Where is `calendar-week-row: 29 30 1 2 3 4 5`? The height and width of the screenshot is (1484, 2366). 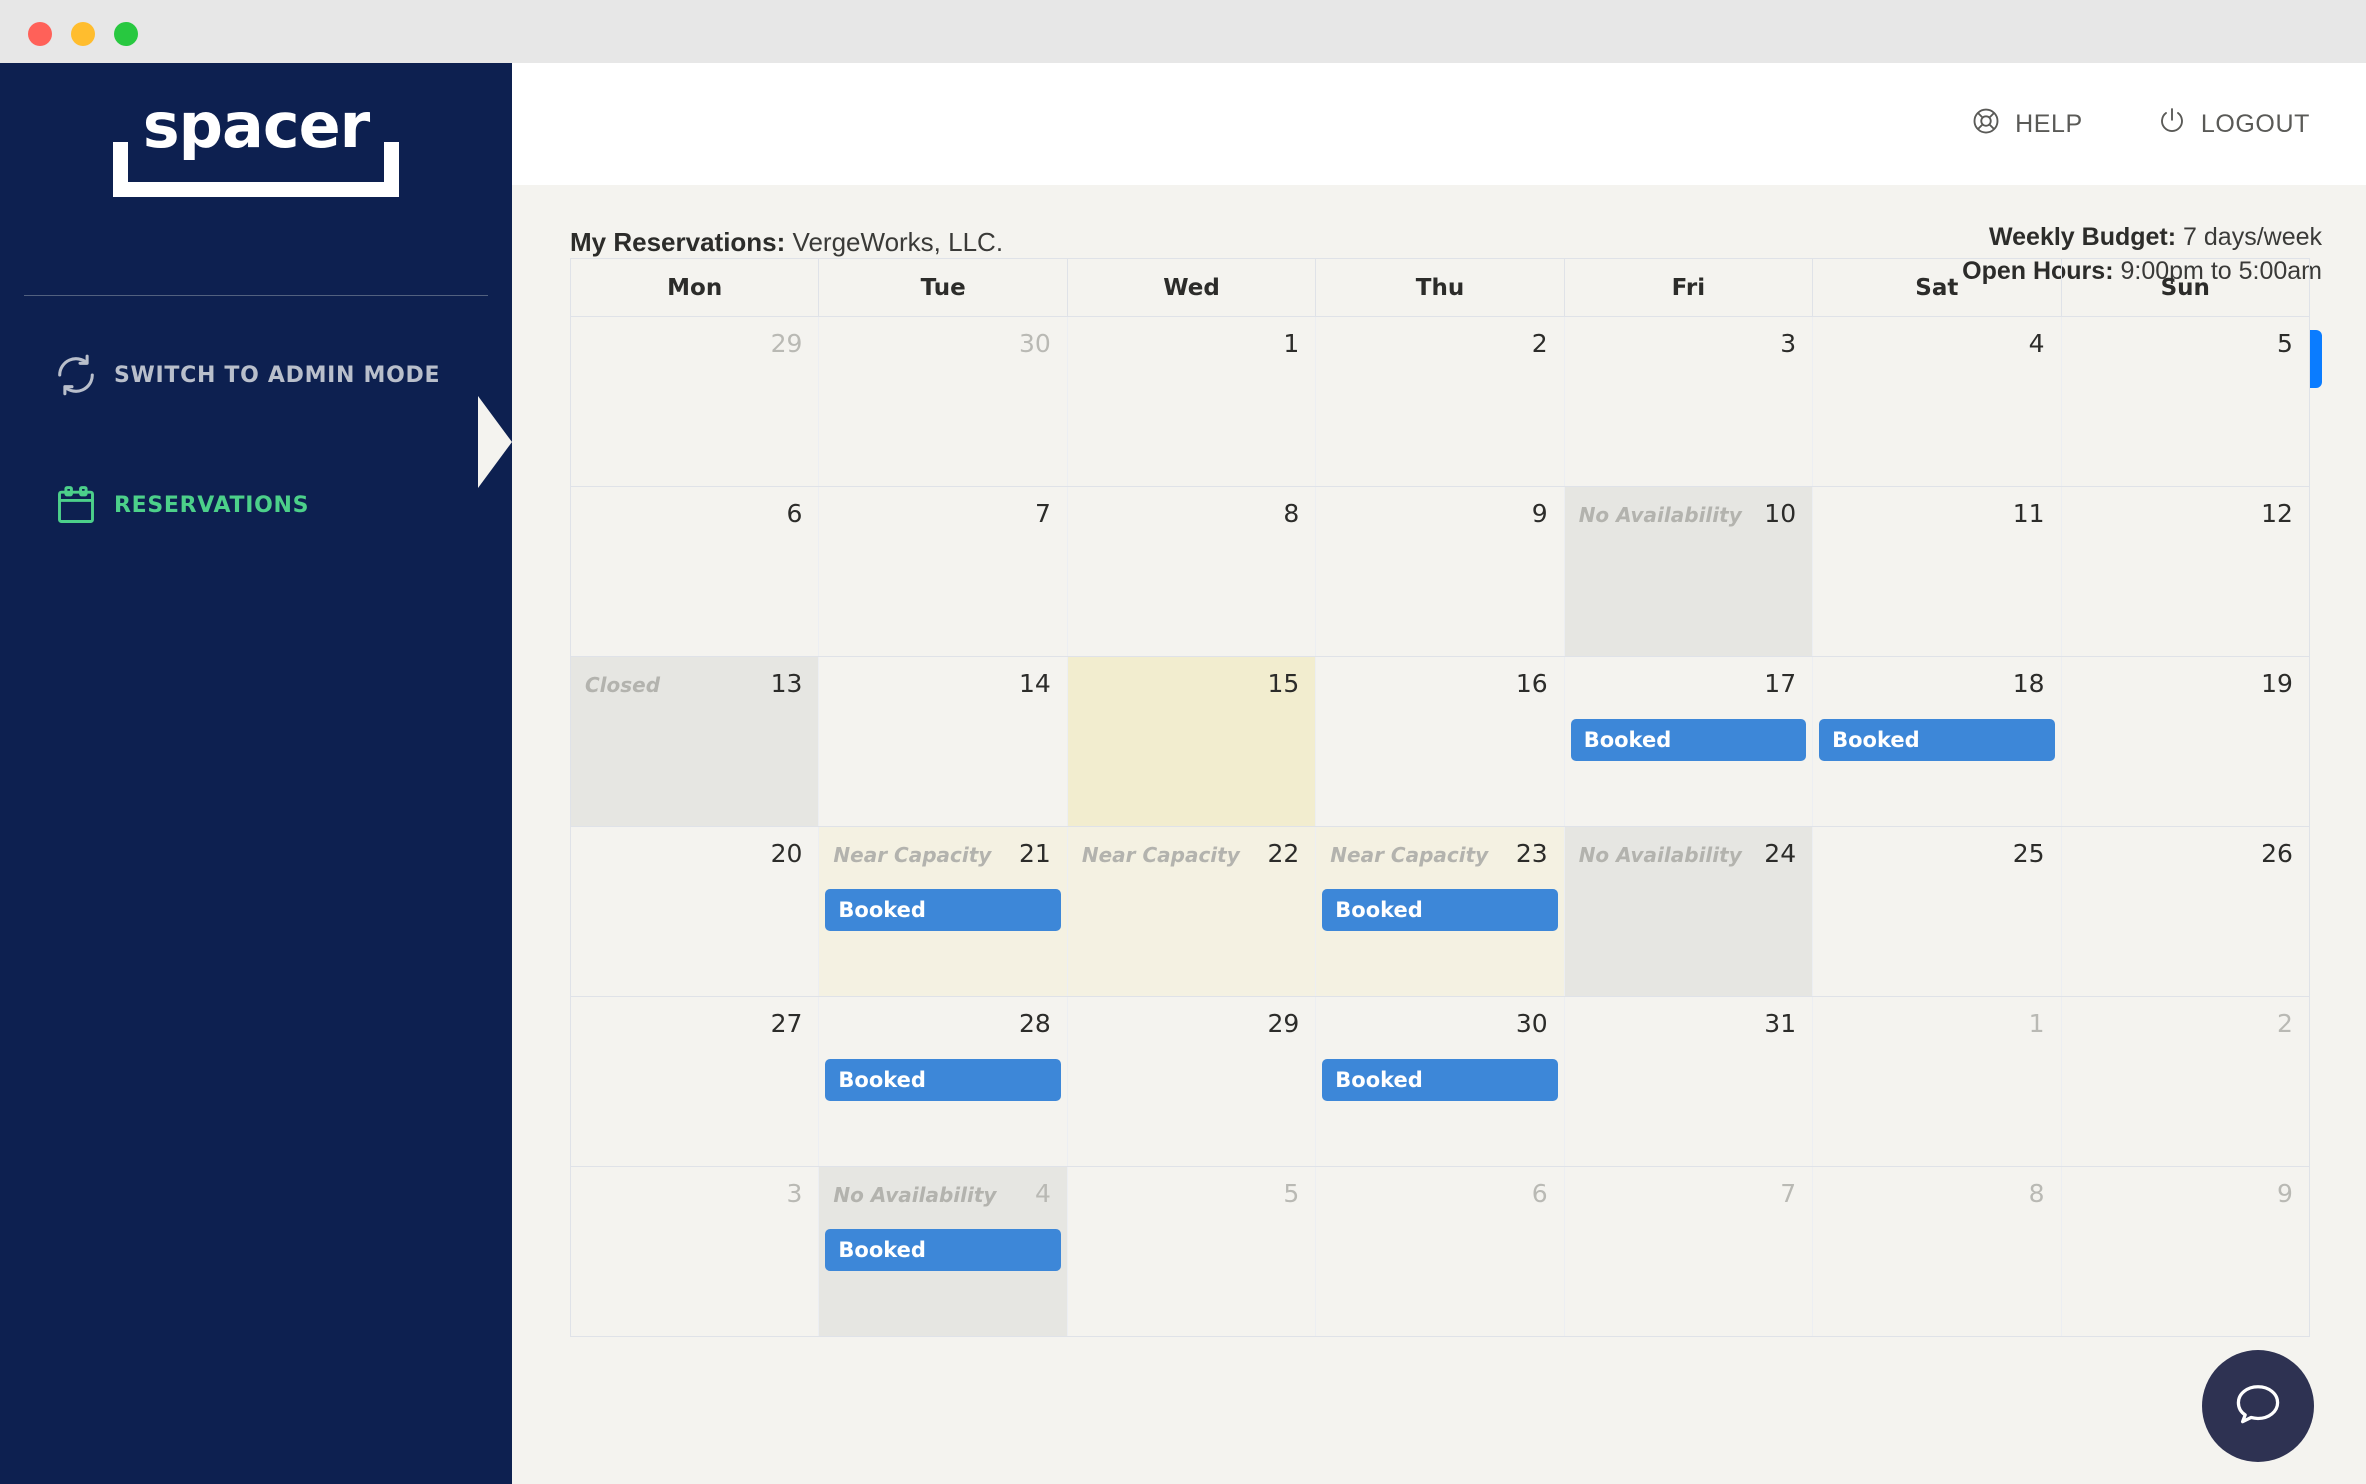 calendar-week-row: 29 30 1 2 3 4 5 is located at coordinates (1440, 402).